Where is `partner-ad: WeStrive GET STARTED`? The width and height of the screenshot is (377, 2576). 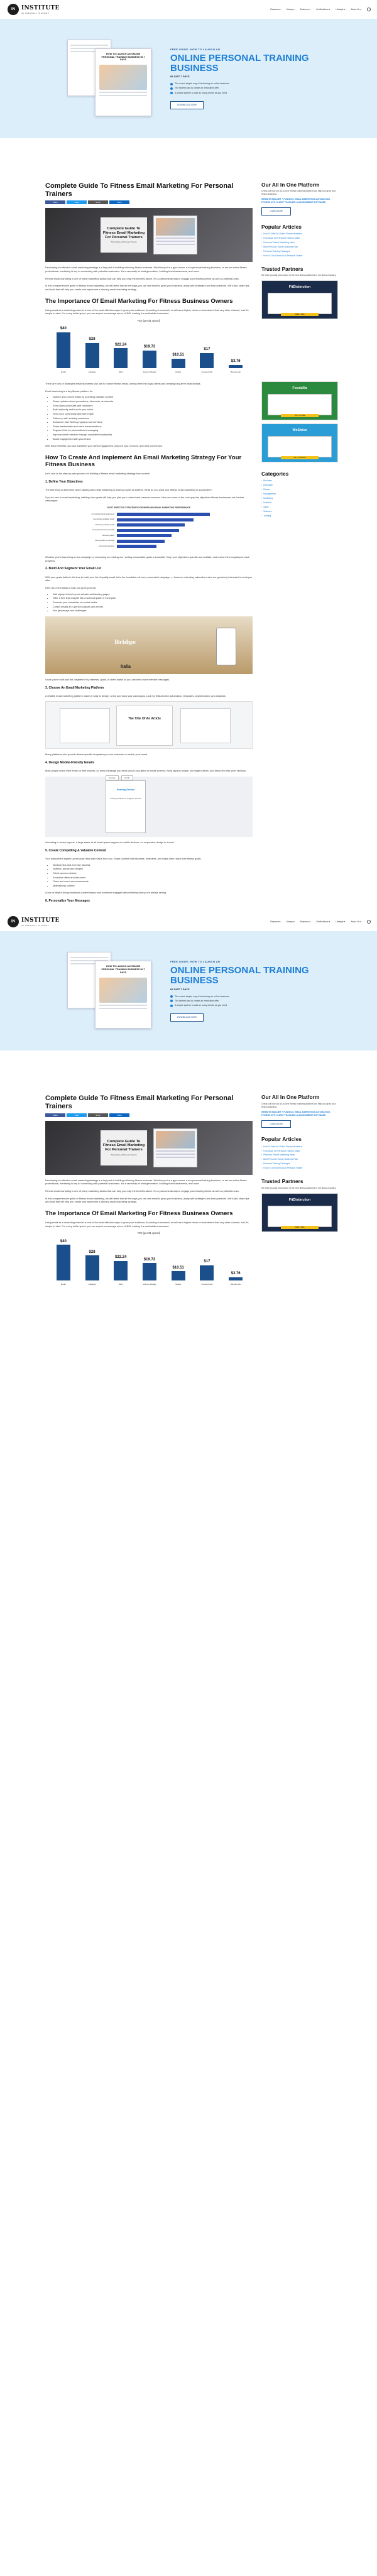 partner-ad: WeStrive GET STARTED is located at coordinates (299, 443).